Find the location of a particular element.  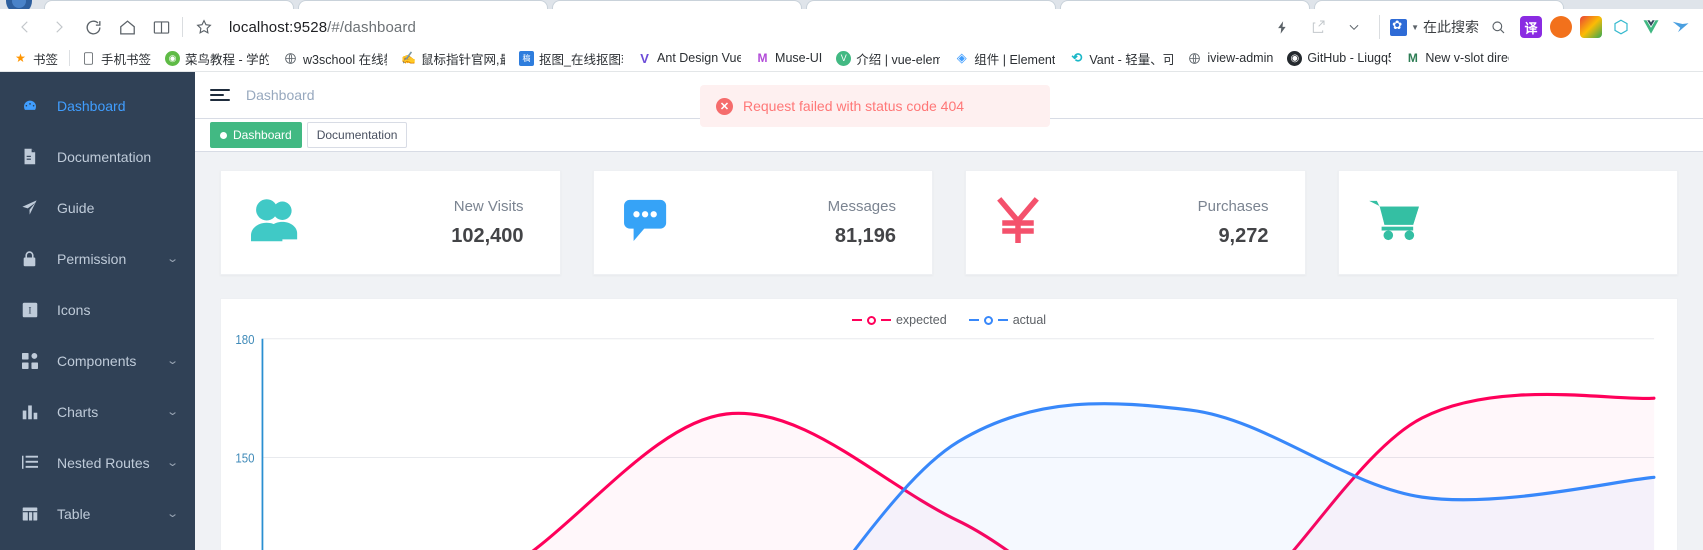

extension-icon-hex is located at coordinates (1621, 27).